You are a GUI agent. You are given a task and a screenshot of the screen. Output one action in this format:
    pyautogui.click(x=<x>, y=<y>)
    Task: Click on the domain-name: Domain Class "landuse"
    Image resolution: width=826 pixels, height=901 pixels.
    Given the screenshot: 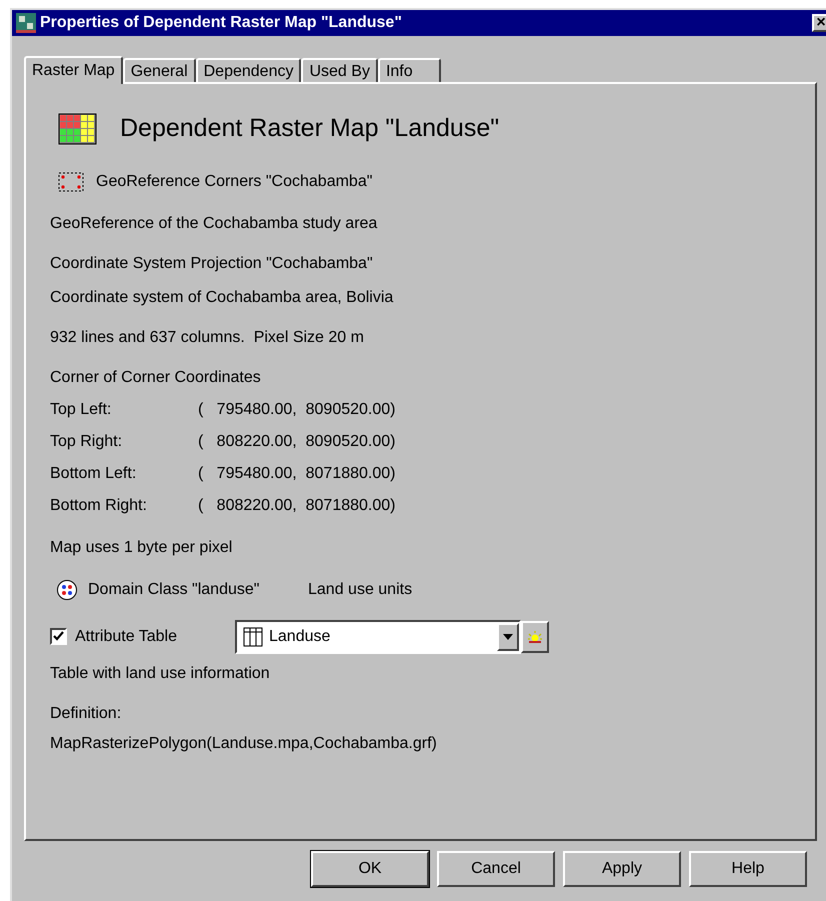 What is the action you would take?
    pyautogui.click(x=174, y=590)
    